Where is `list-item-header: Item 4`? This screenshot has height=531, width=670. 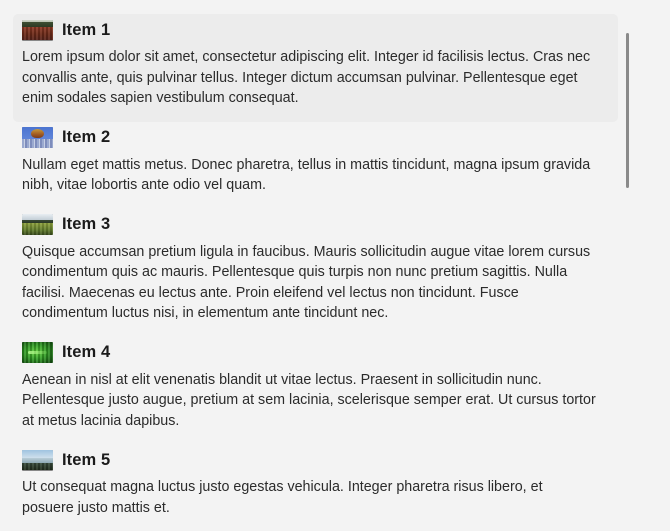
list-item-header: Item 4 is located at coordinates (315, 351).